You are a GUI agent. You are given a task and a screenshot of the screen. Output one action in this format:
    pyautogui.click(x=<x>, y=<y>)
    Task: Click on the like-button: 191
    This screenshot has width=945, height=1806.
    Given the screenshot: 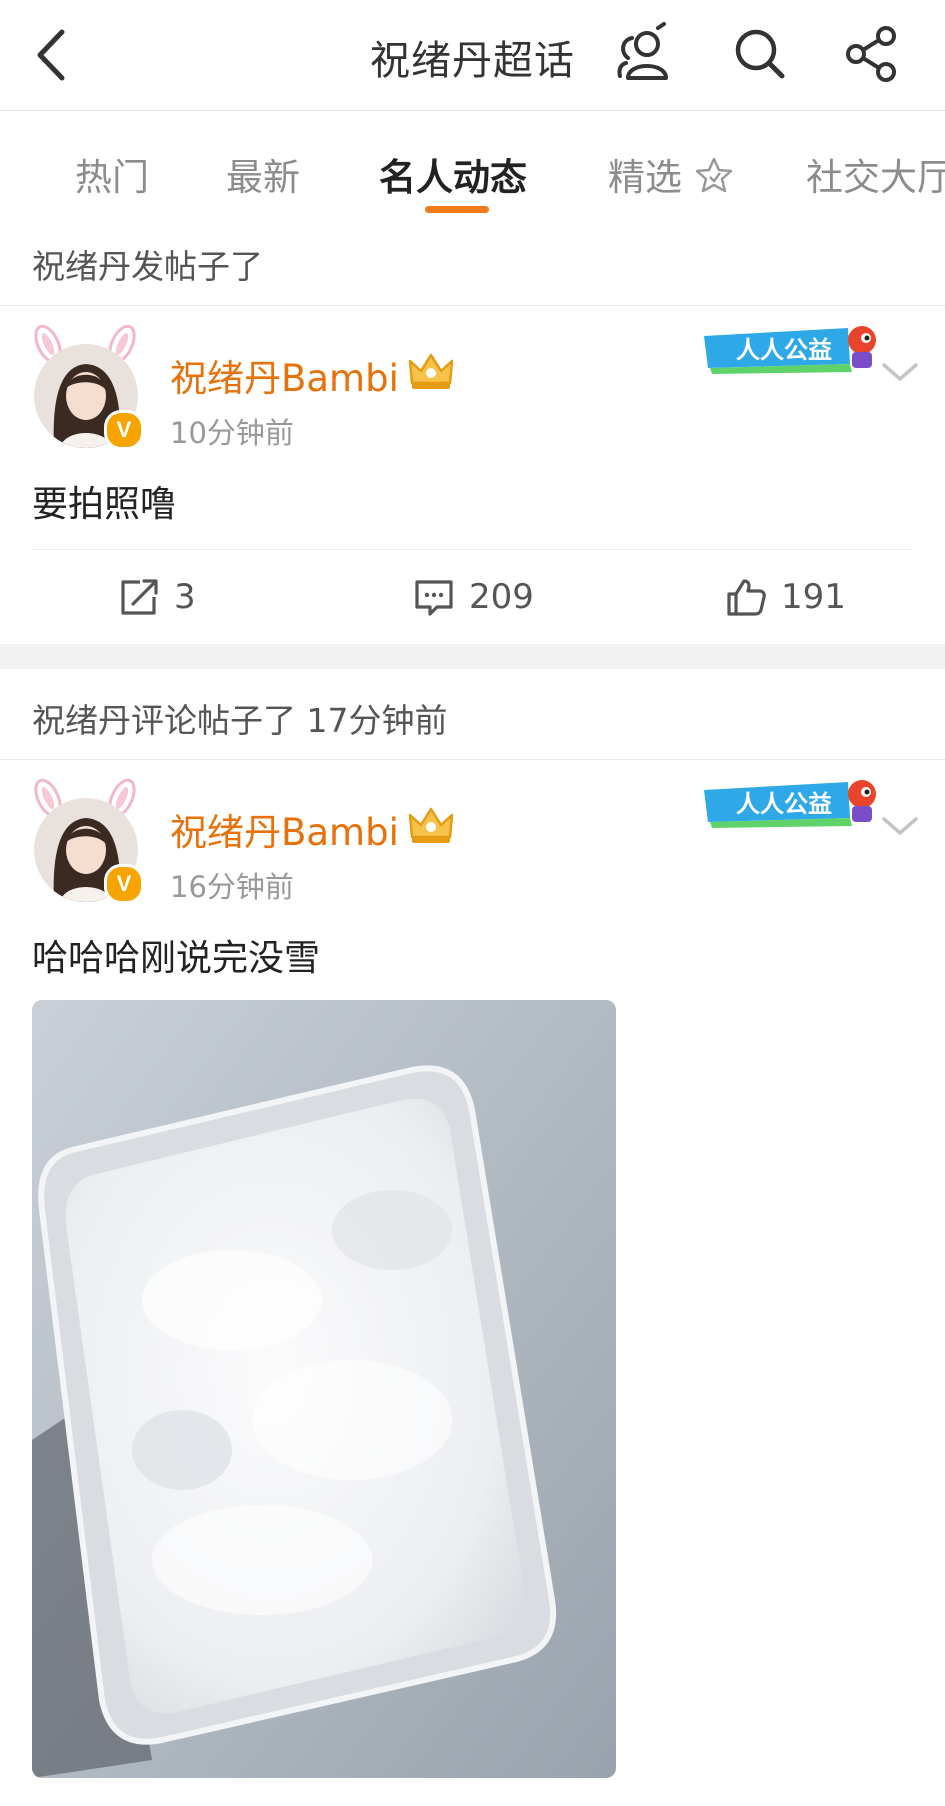 What is the action you would take?
    pyautogui.click(x=785, y=597)
    